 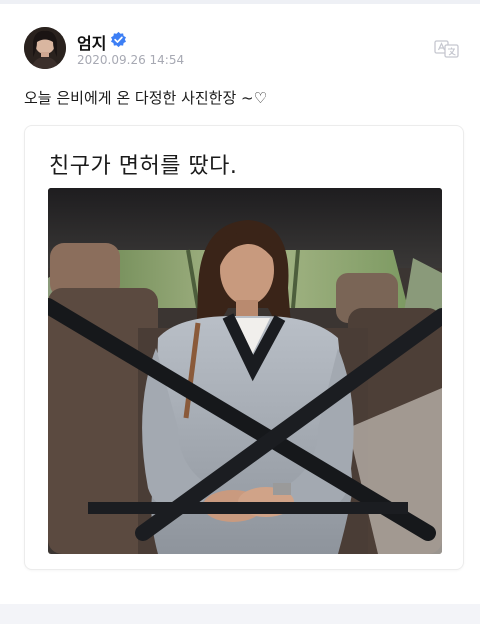 What do you see at coordinates (240, 2) in the screenshot?
I see `divider` at bounding box center [240, 2].